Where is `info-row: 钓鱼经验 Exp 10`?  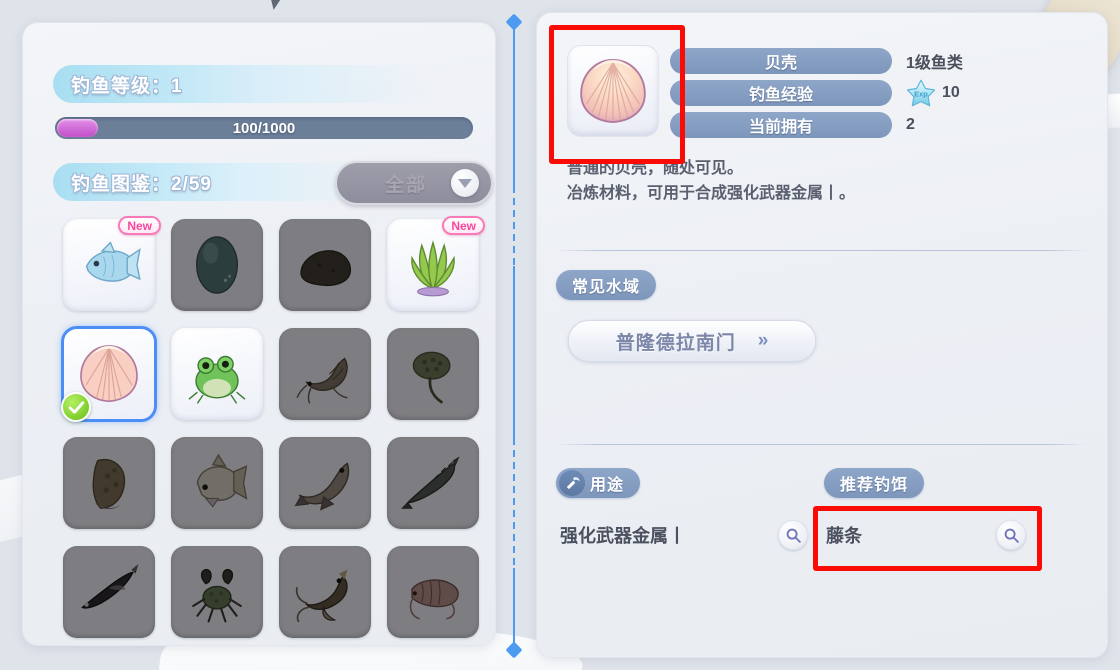
info-row: 钓鱼经验 Exp 10 is located at coordinates (870, 93).